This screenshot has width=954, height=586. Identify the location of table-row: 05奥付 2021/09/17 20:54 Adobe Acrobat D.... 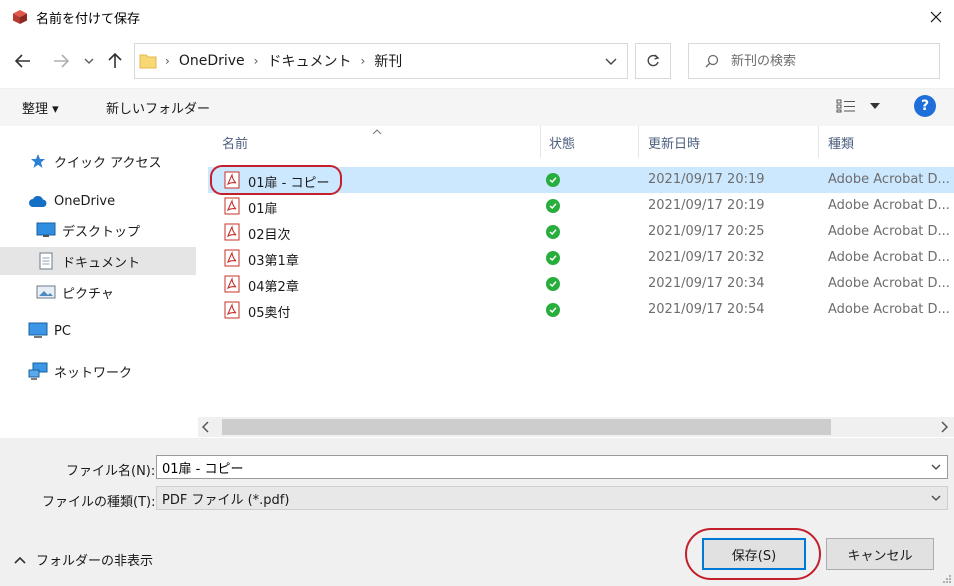
(581, 310).